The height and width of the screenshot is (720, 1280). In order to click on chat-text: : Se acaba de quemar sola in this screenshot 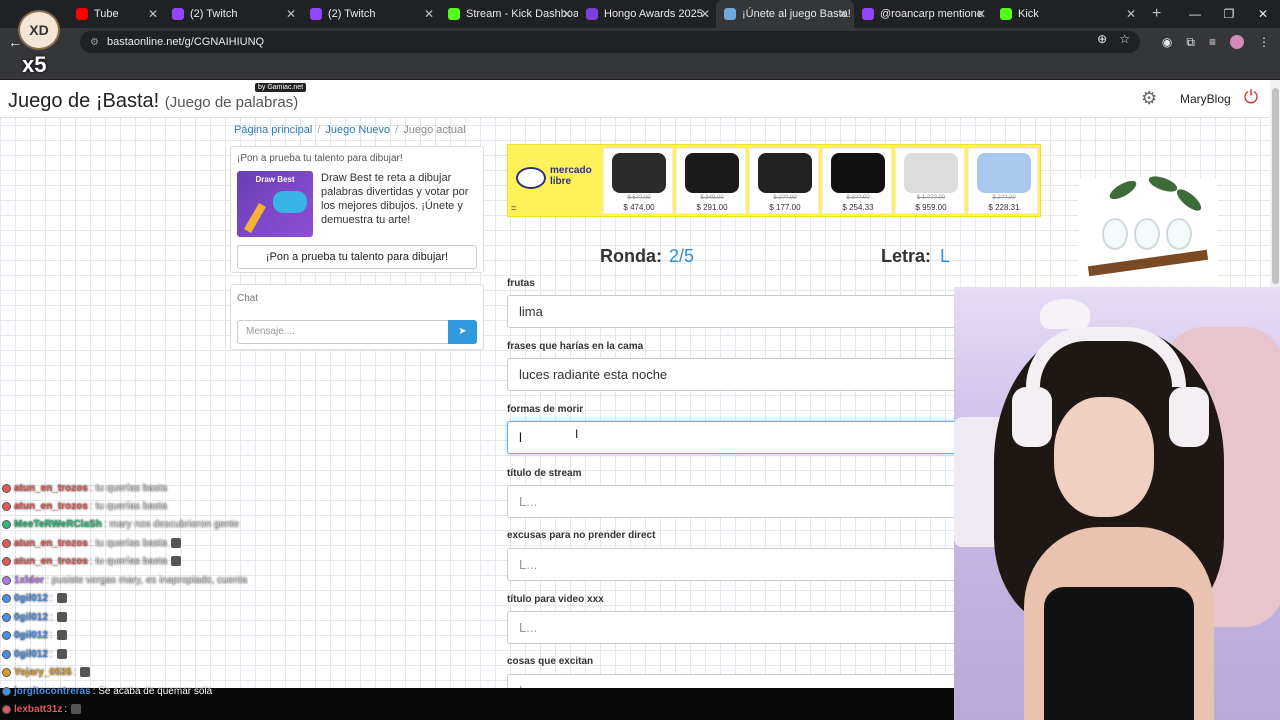, I will do `click(152, 691)`.